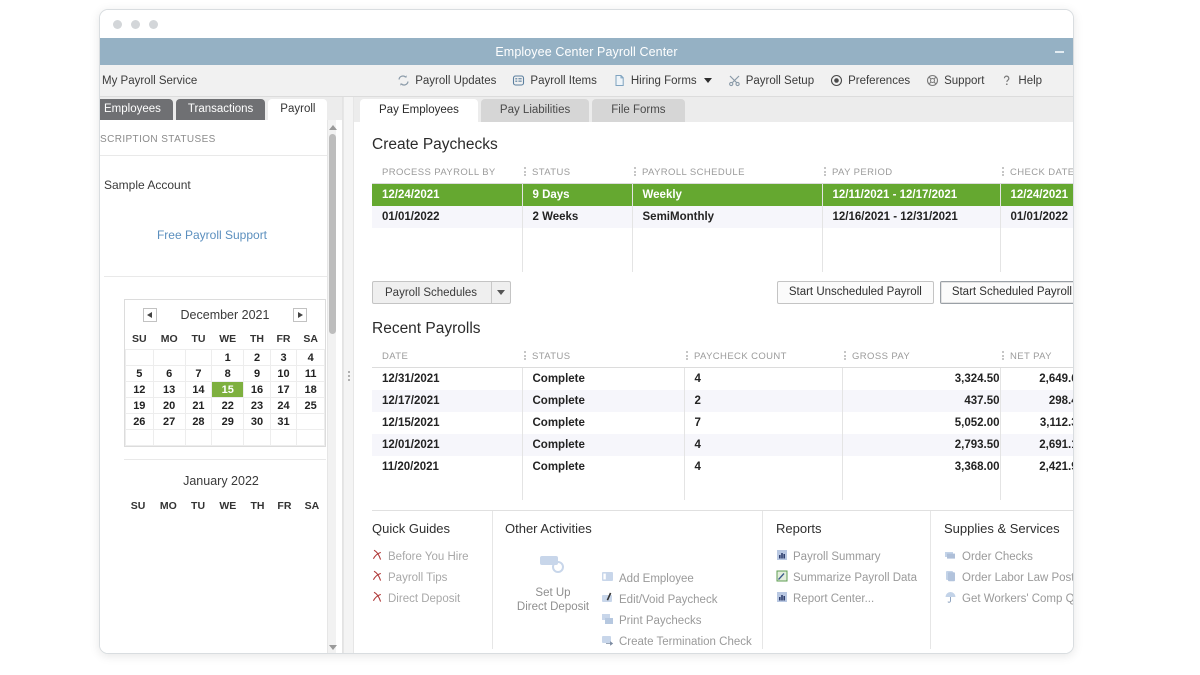  What do you see at coordinates (117, 24) in the screenshot?
I see `window-close-button` at bounding box center [117, 24].